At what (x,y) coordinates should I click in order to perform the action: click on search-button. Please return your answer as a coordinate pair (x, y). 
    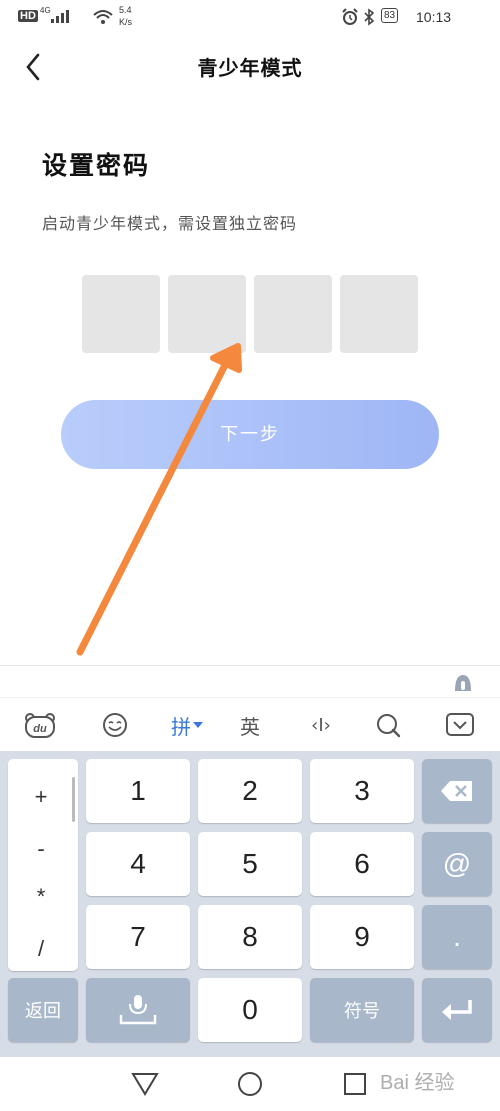
    Looking at the image, I should click on (388, 725).